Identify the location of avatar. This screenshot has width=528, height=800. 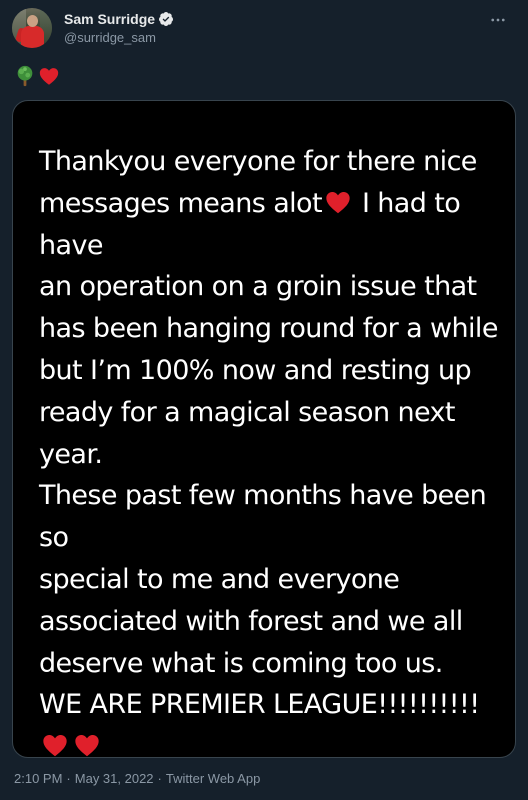
(32, 28).